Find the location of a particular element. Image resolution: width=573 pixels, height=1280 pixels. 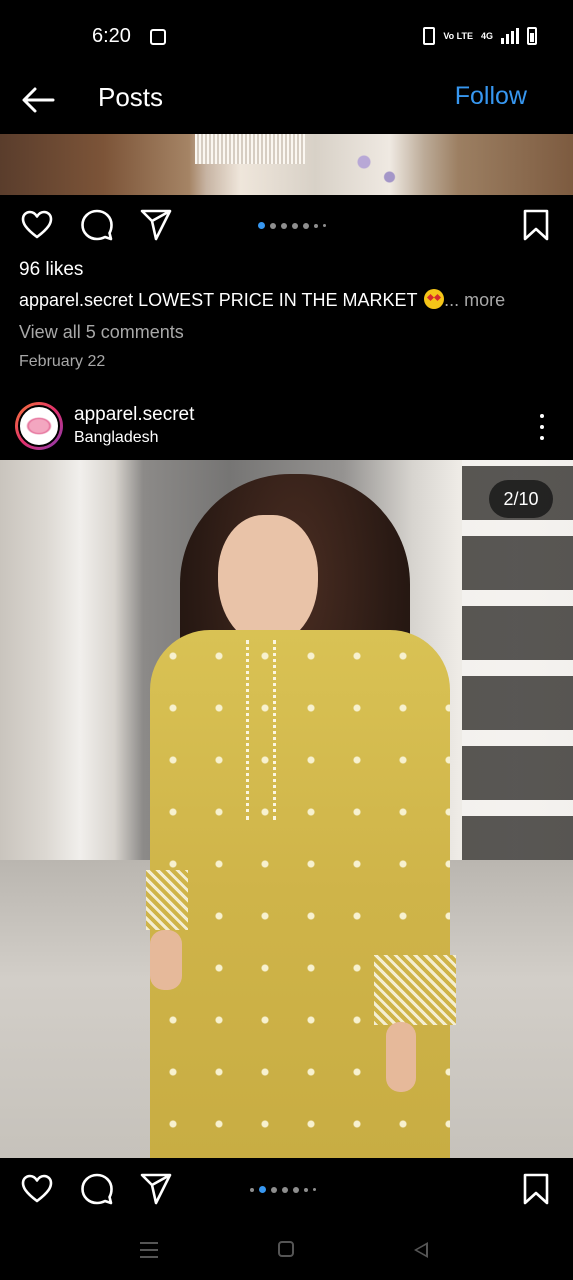

signal-icon is located at coordinates (510, 36).